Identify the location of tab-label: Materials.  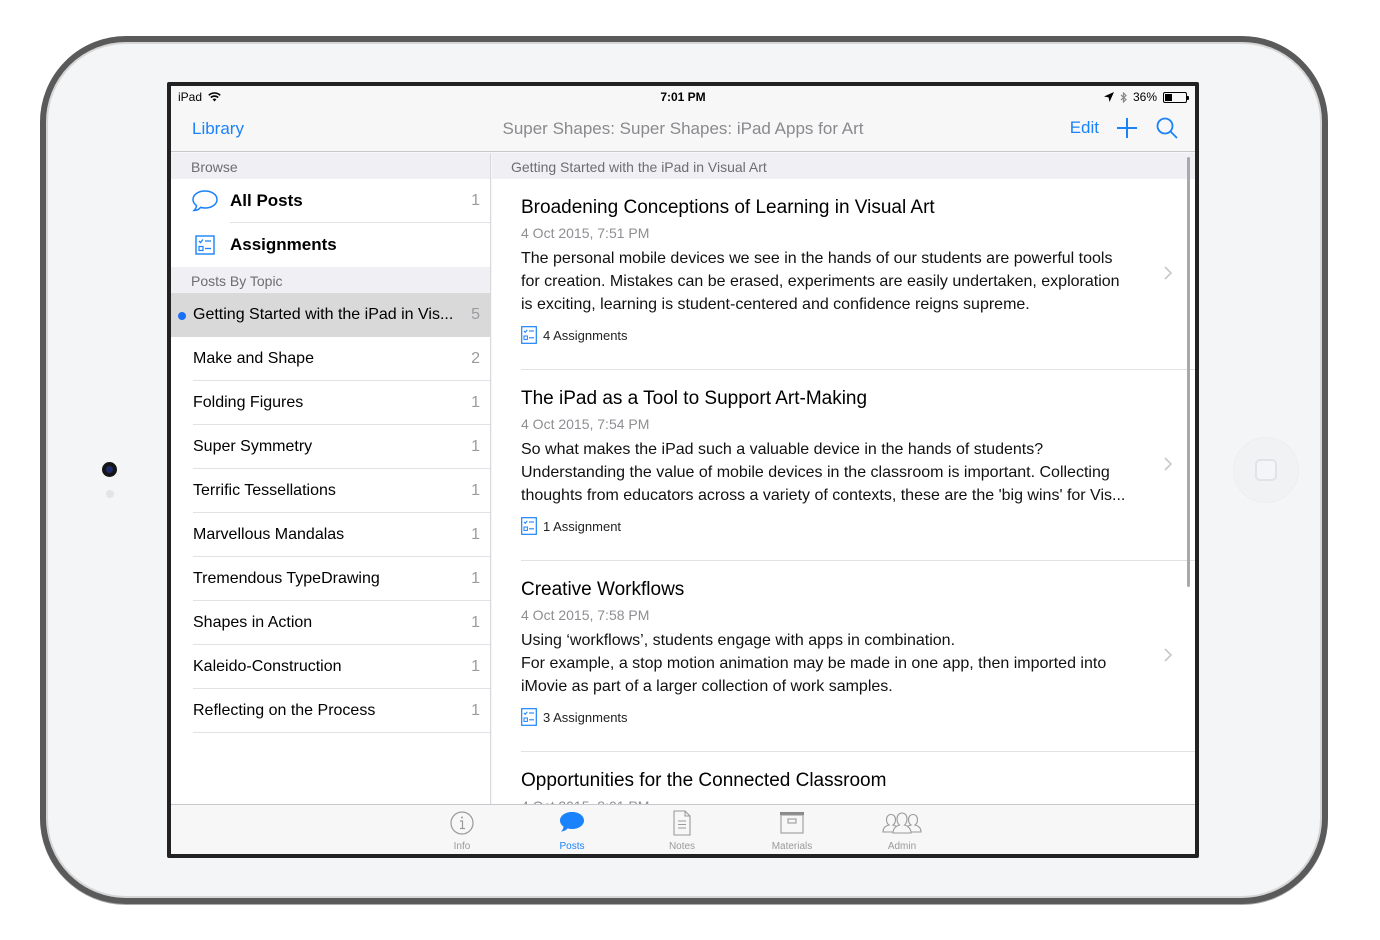
(792, 846).